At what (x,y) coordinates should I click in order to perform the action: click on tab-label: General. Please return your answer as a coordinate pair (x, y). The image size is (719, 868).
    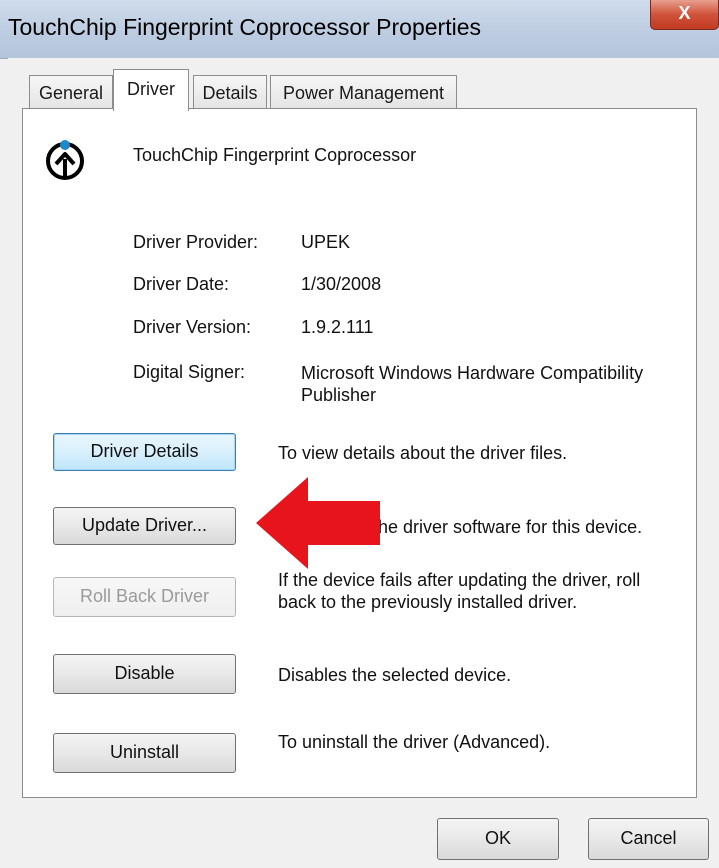
    Looking at the image, I should click on (71, 93).